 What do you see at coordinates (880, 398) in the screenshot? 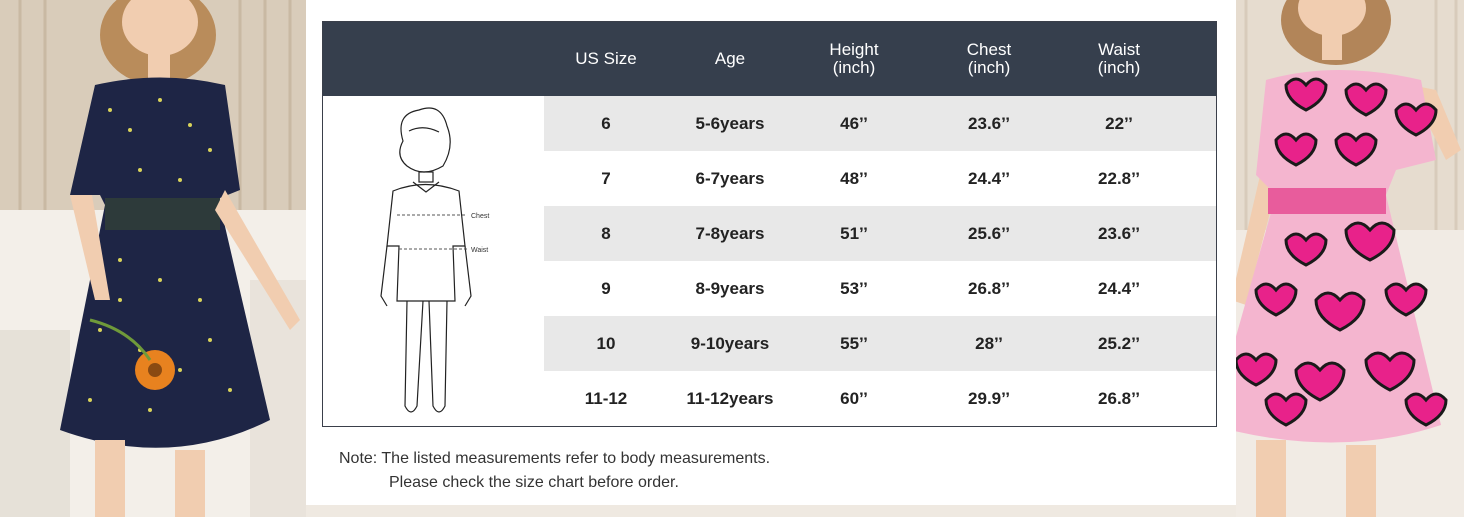
I see `table-row: 11-12 11-12years 60’’ 29.9’’ 26.8’’` at bounding box center [880, 398].